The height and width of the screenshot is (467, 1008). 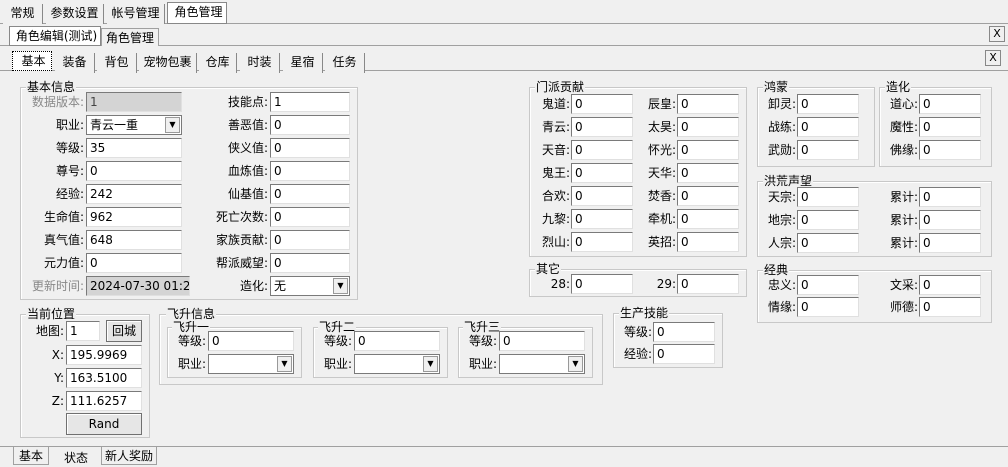 I want to click on update-time-label: 更新时间:, so click(x=57, y=286).